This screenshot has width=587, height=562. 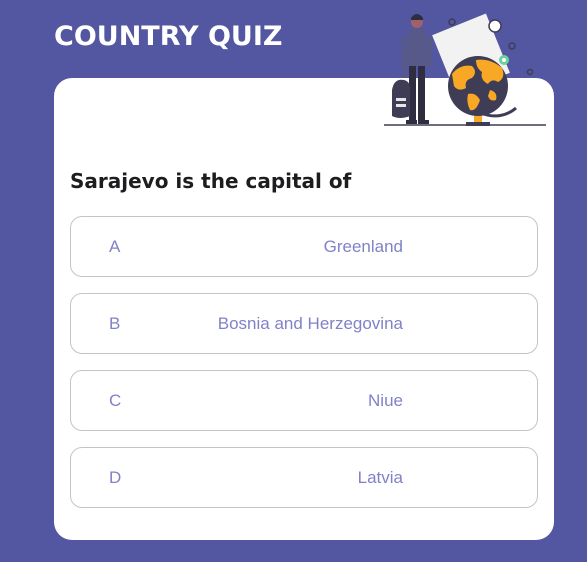 What do you see at coordinates (310, 323) in the screenshot?
I see `option-answer: Bosnia and Herzegovina` at bounding box center [310, 323].